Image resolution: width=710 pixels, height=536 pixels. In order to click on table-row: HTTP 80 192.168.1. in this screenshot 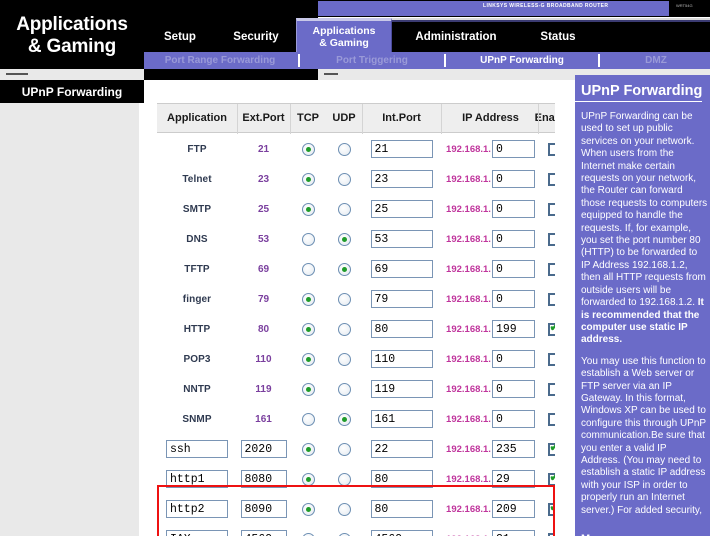, I will do `click(359, 329)`.